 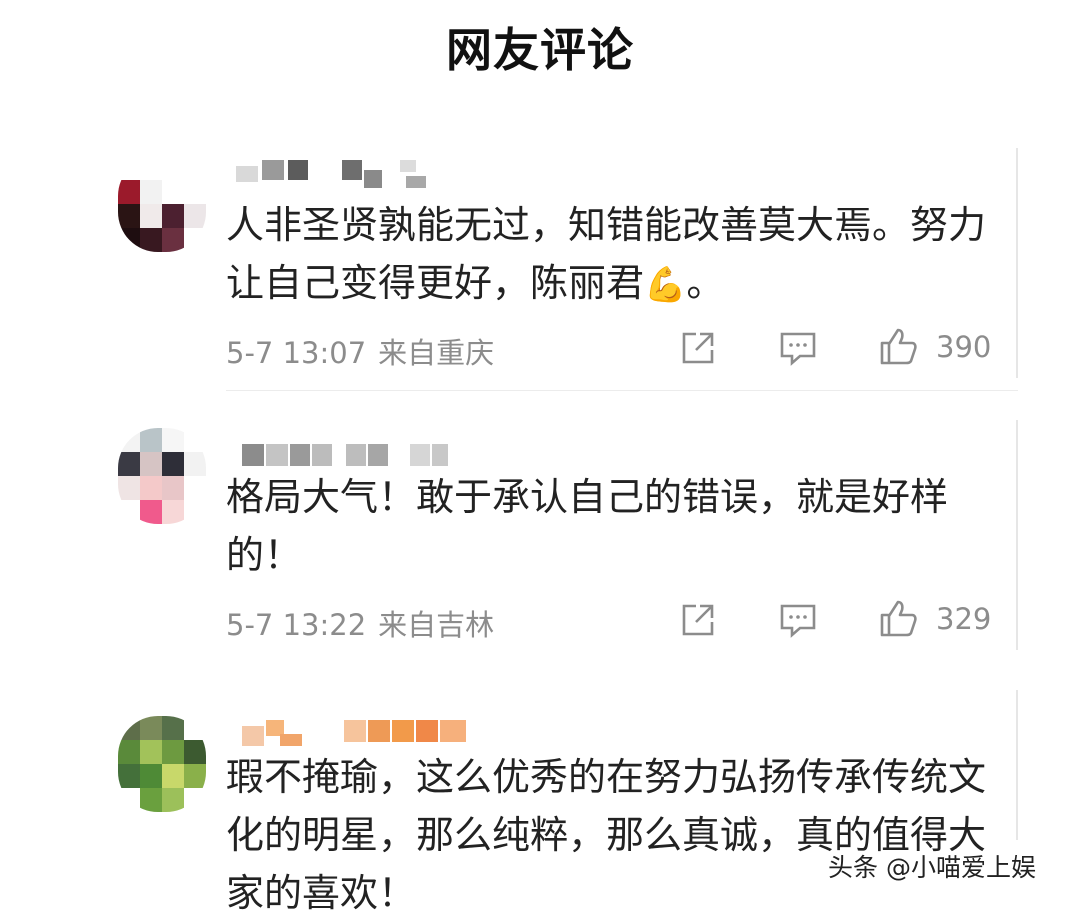 What do you see at coordinates (436, 625) in the screenshot?
I see `comment-location: 来自吉林` at bounding box center [436, 625].